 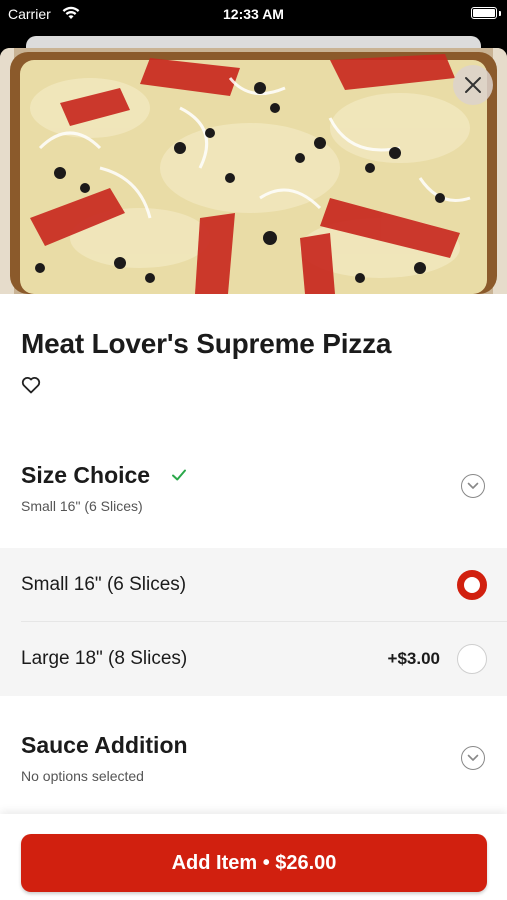 I want to click on option-row-large: Large 18" (8 Slices) +$3.00, so click(x=253, y=659).